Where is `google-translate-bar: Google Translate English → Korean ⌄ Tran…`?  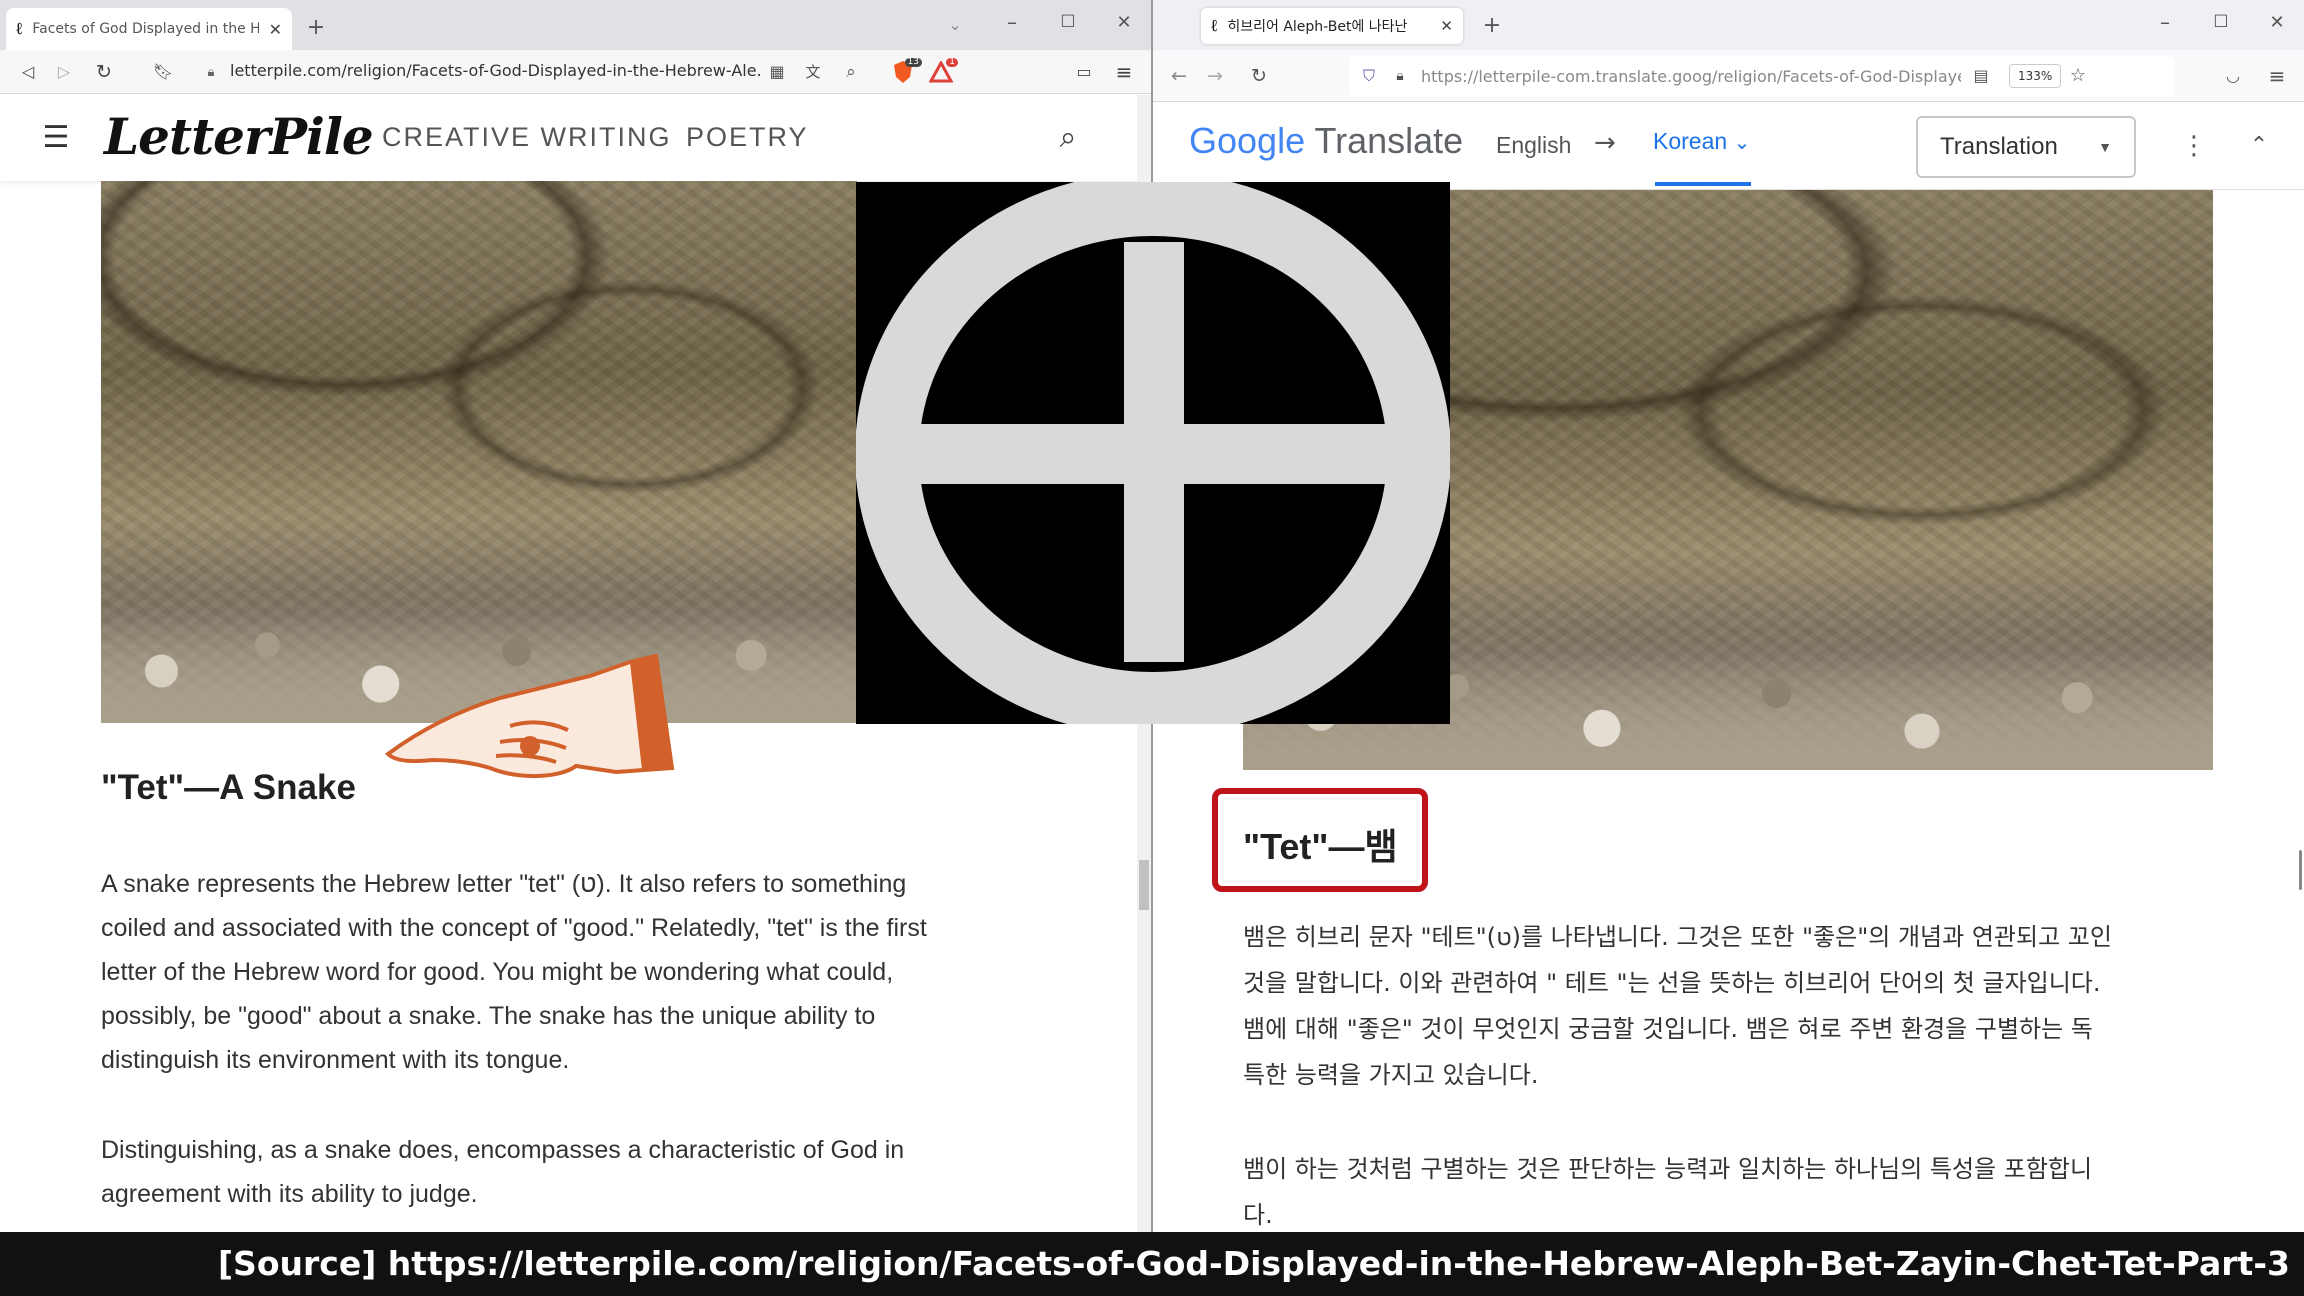 google-translate-bar: Google Translate English → Korean ⌄ Tran… is located at coordinates (1728, 146).